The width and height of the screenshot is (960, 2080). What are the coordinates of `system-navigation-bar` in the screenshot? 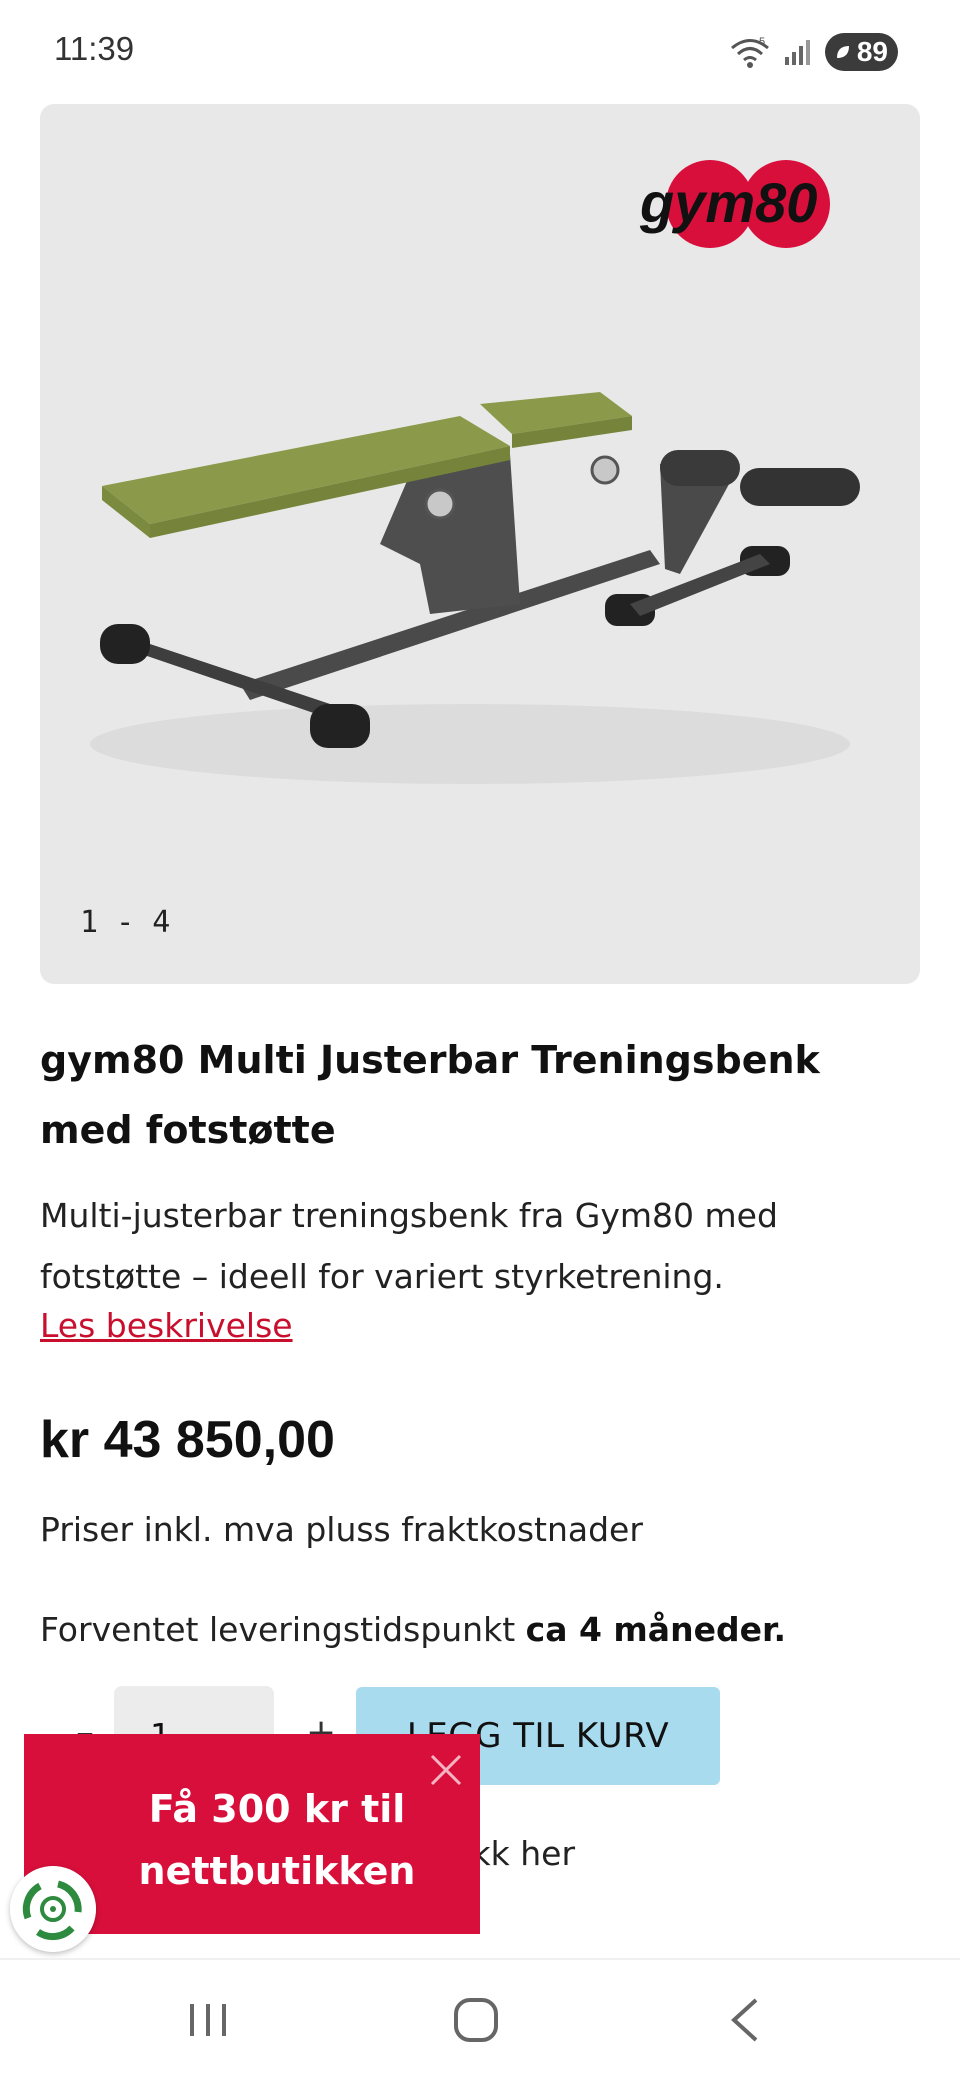 It's located at (480, 2020).